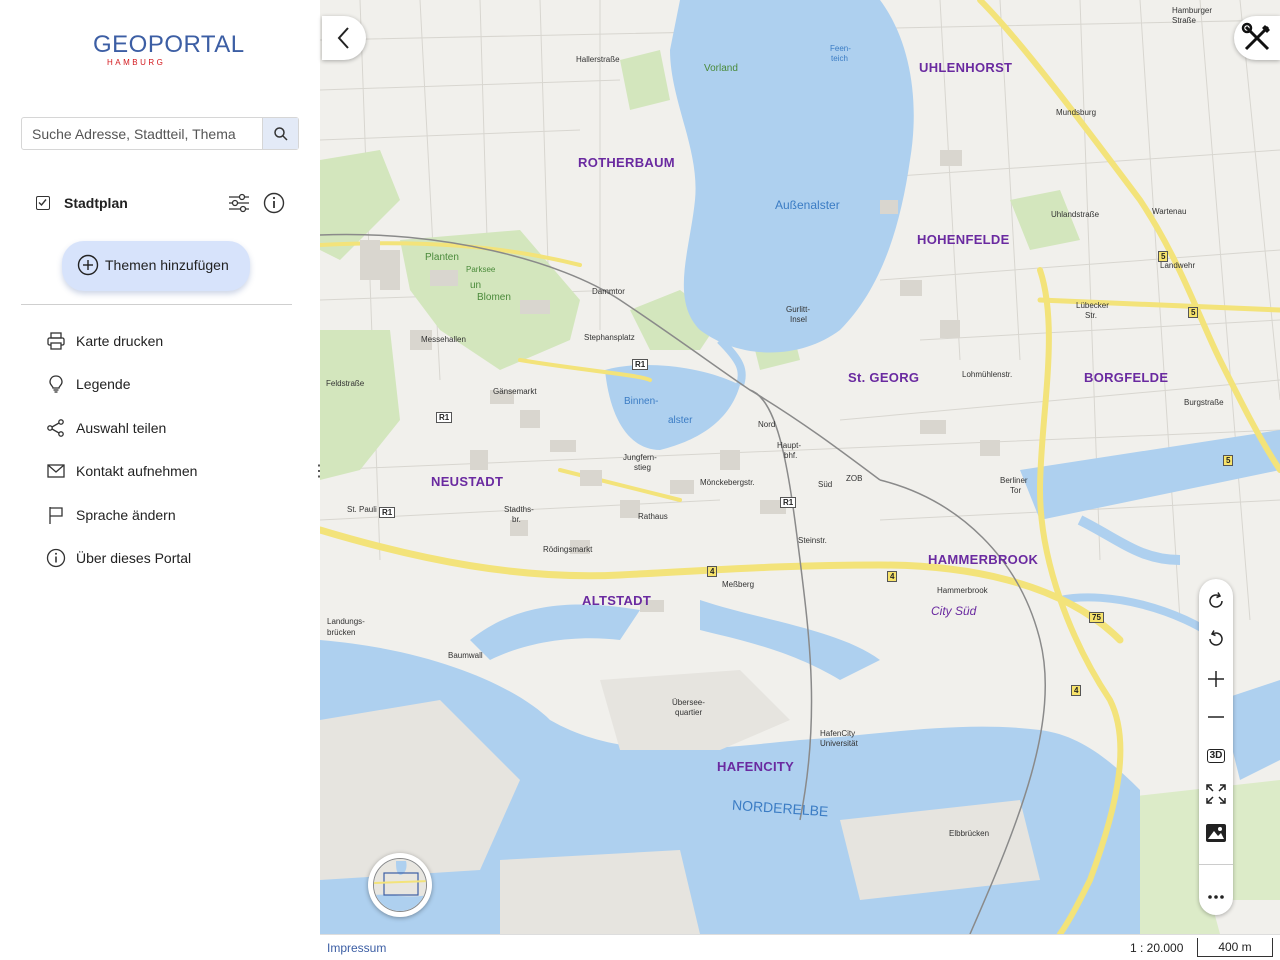 This screenshot has height=960, width=1280. Describe the element at coordinates (274, 203) in the screenshot. I see `layer-info-button` at that location.